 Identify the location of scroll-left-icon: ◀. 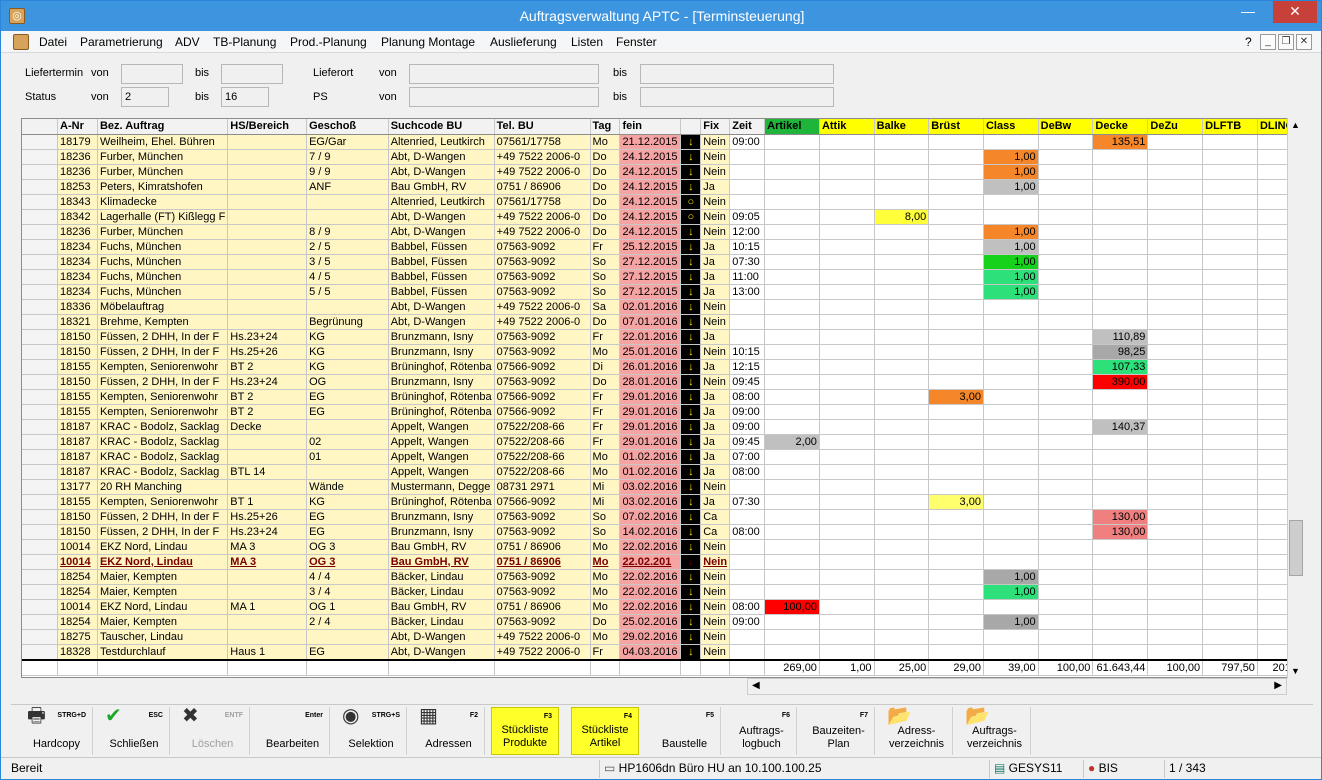
(756, 685).